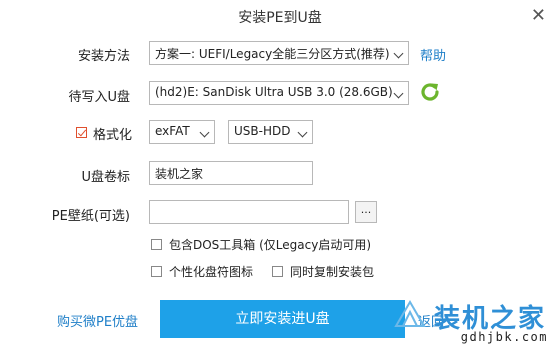 This screenshot has width=560, height=350. I want to click on title-bar: 安装PE到U盘 ✕, so click(280, 17).